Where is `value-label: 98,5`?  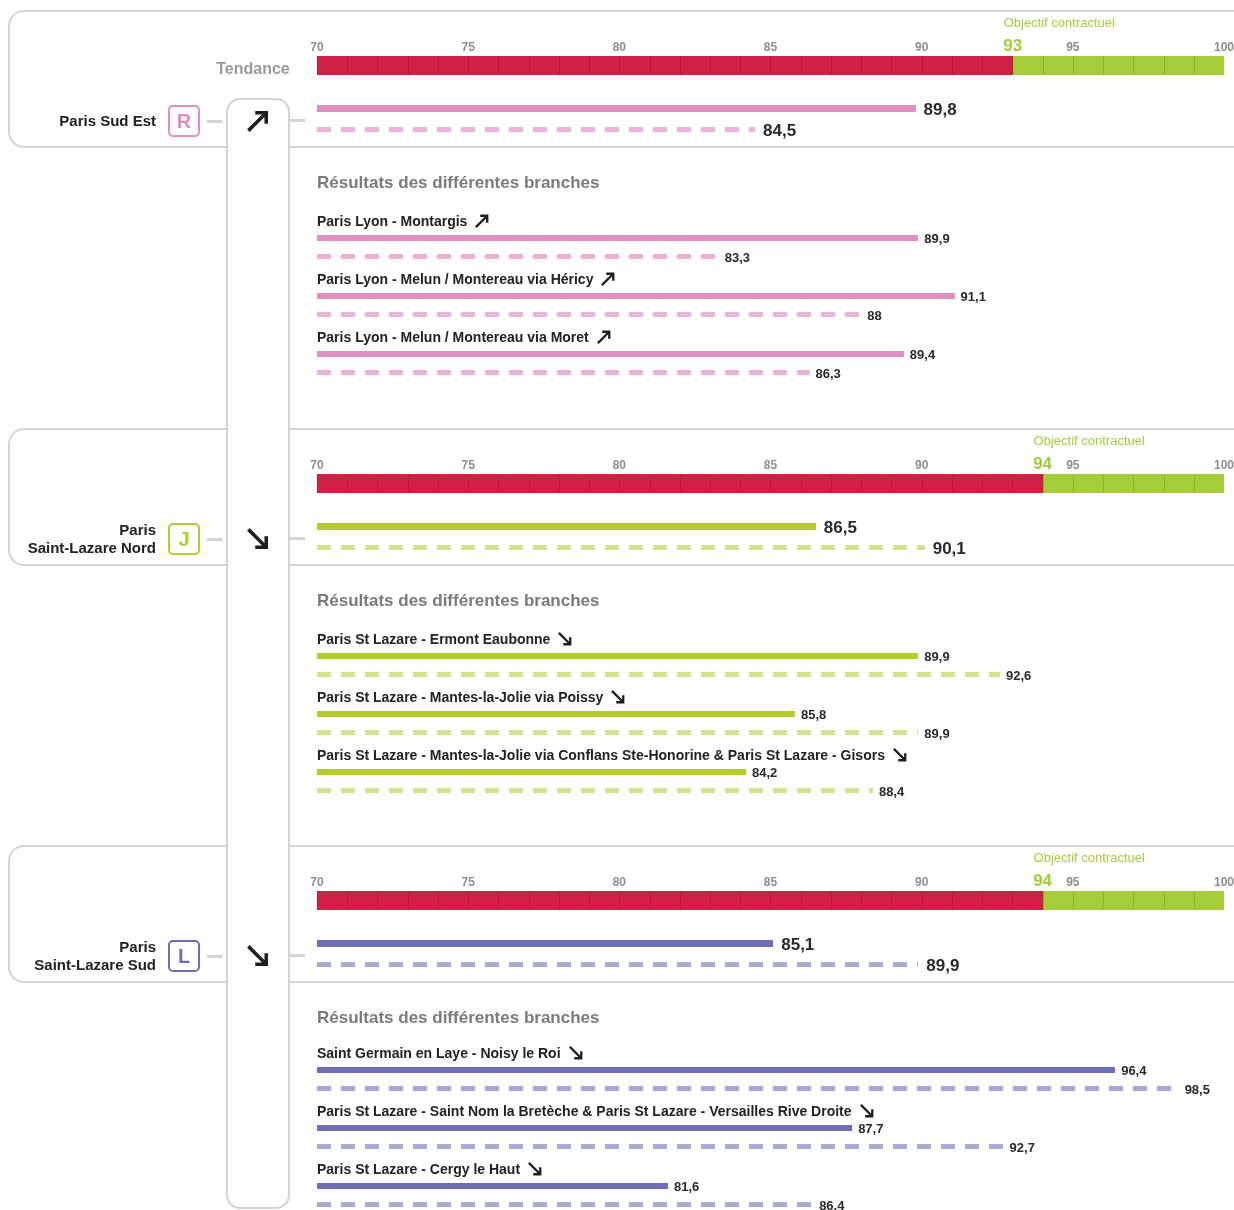
value-label: 98,5 is located at coordinates (1197, 1088).